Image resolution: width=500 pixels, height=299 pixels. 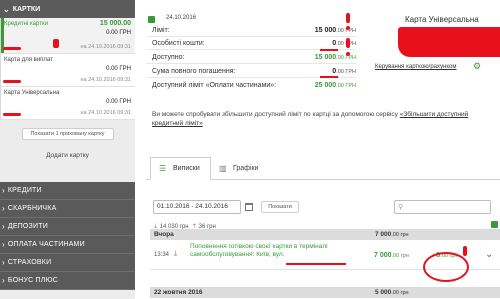 What do you see at coordinates (28, 60) in the screenshot?
I see `card-name: Карта для виплат` at bounding box center [28, 60].